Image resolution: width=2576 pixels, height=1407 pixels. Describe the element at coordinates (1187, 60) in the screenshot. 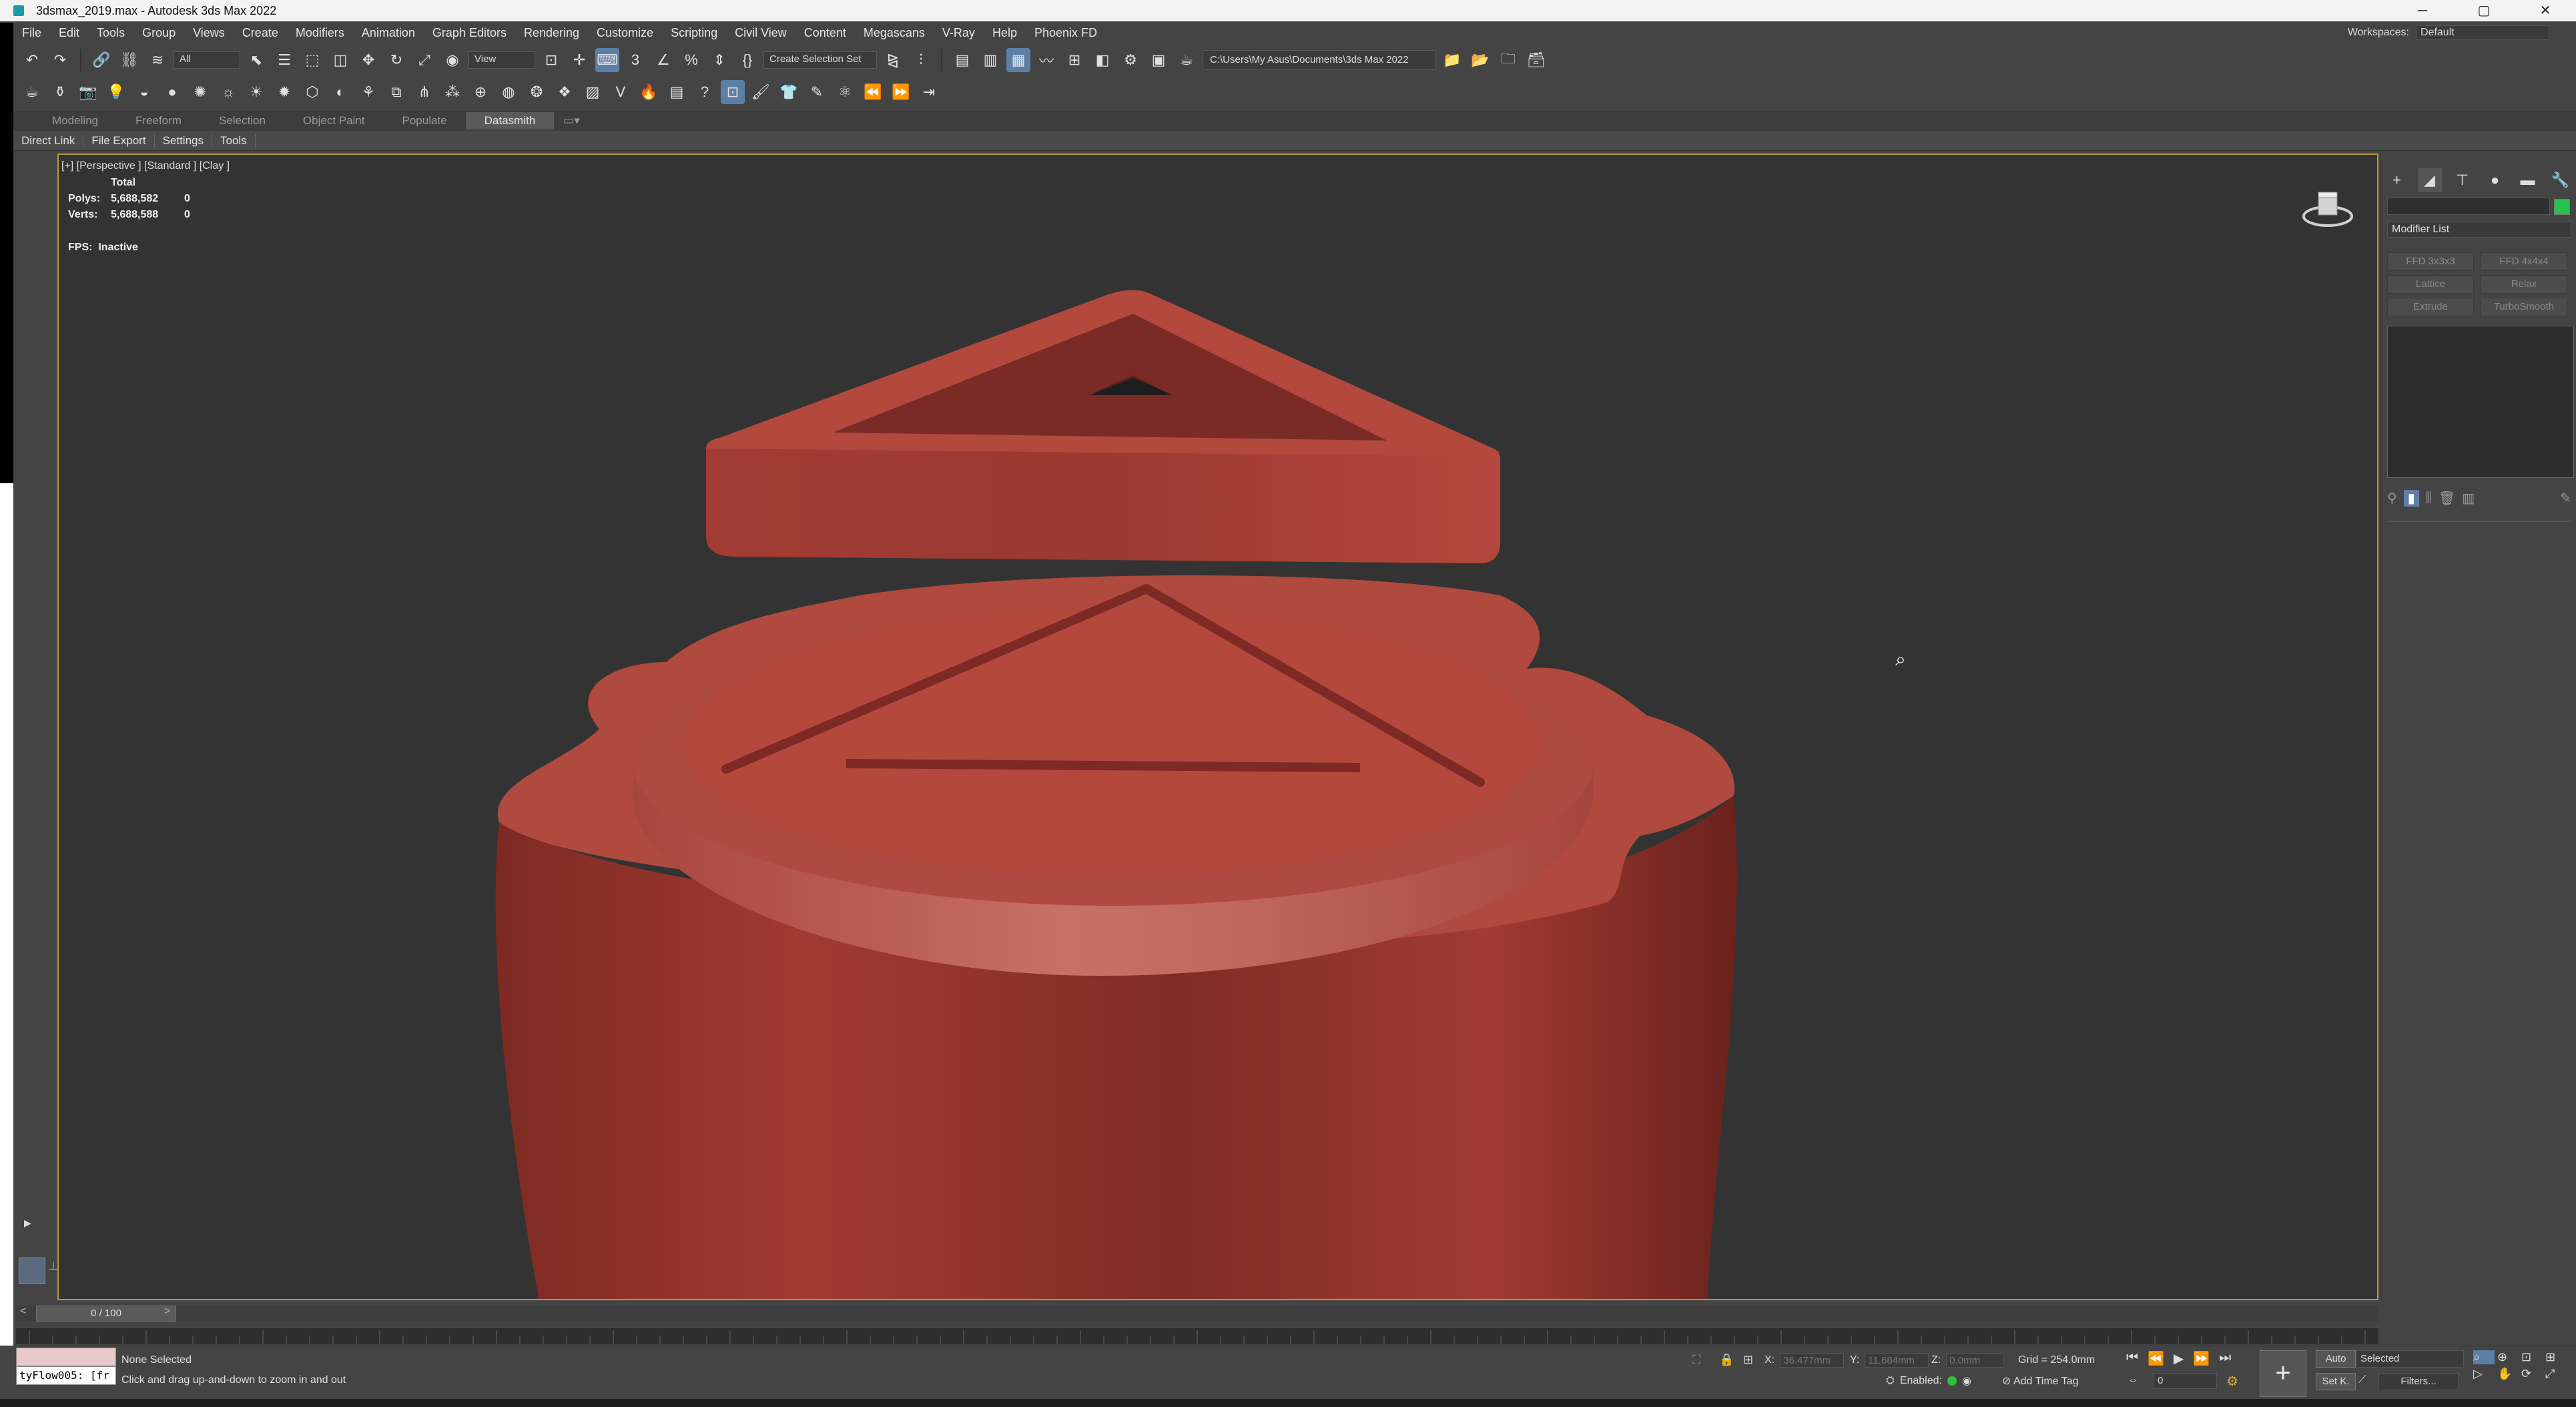

I see `render-production-icon: ☕` at that location.